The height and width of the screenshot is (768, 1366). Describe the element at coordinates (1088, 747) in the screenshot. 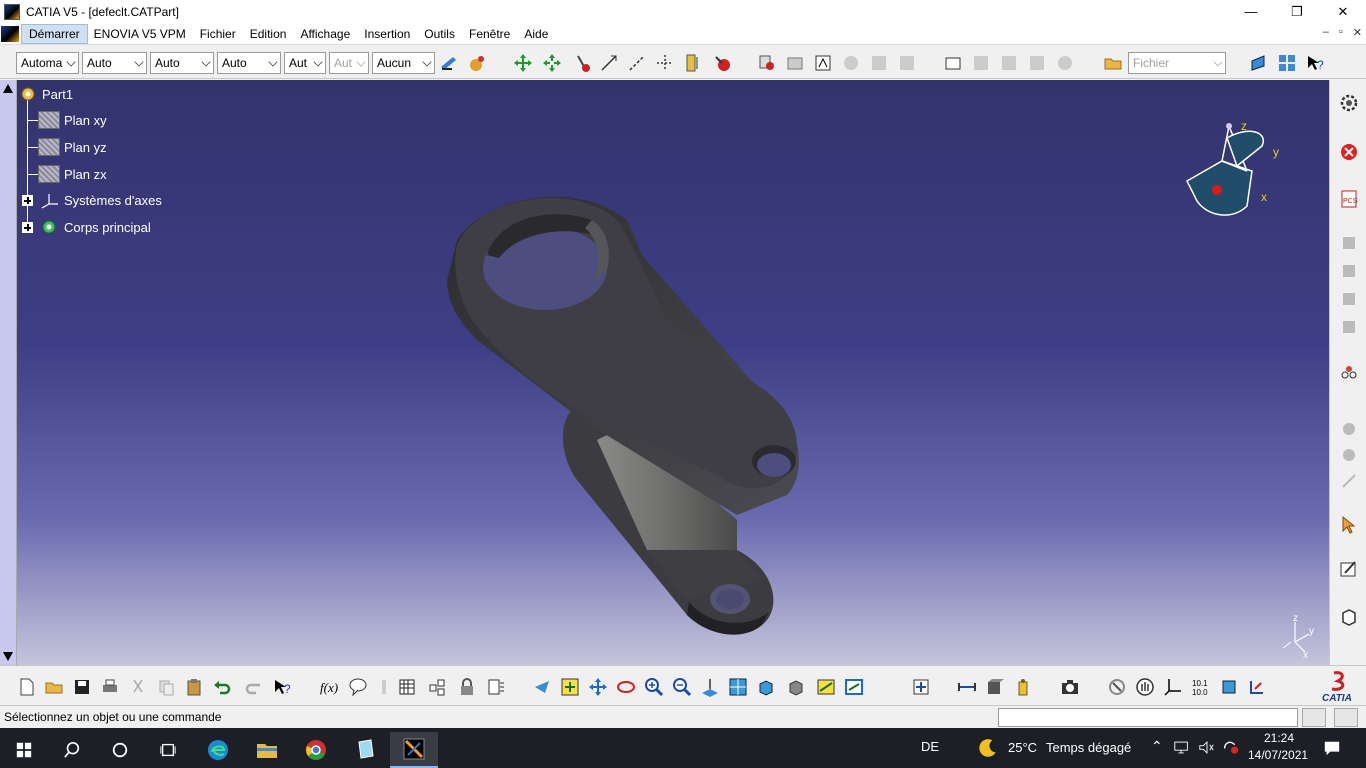

I see `weather-description: Temps dégagé` at that location.